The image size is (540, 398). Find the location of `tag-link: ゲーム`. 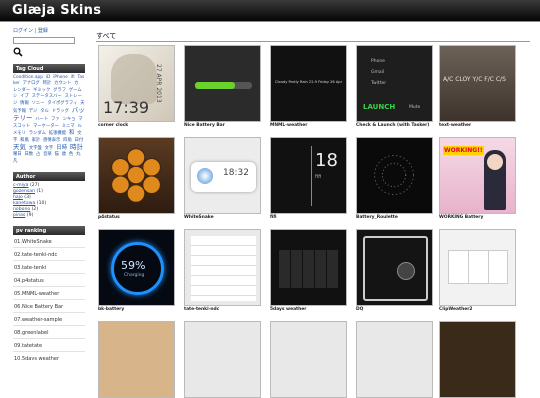

tag-link: ゲーム is located at coordinates (75, 90).